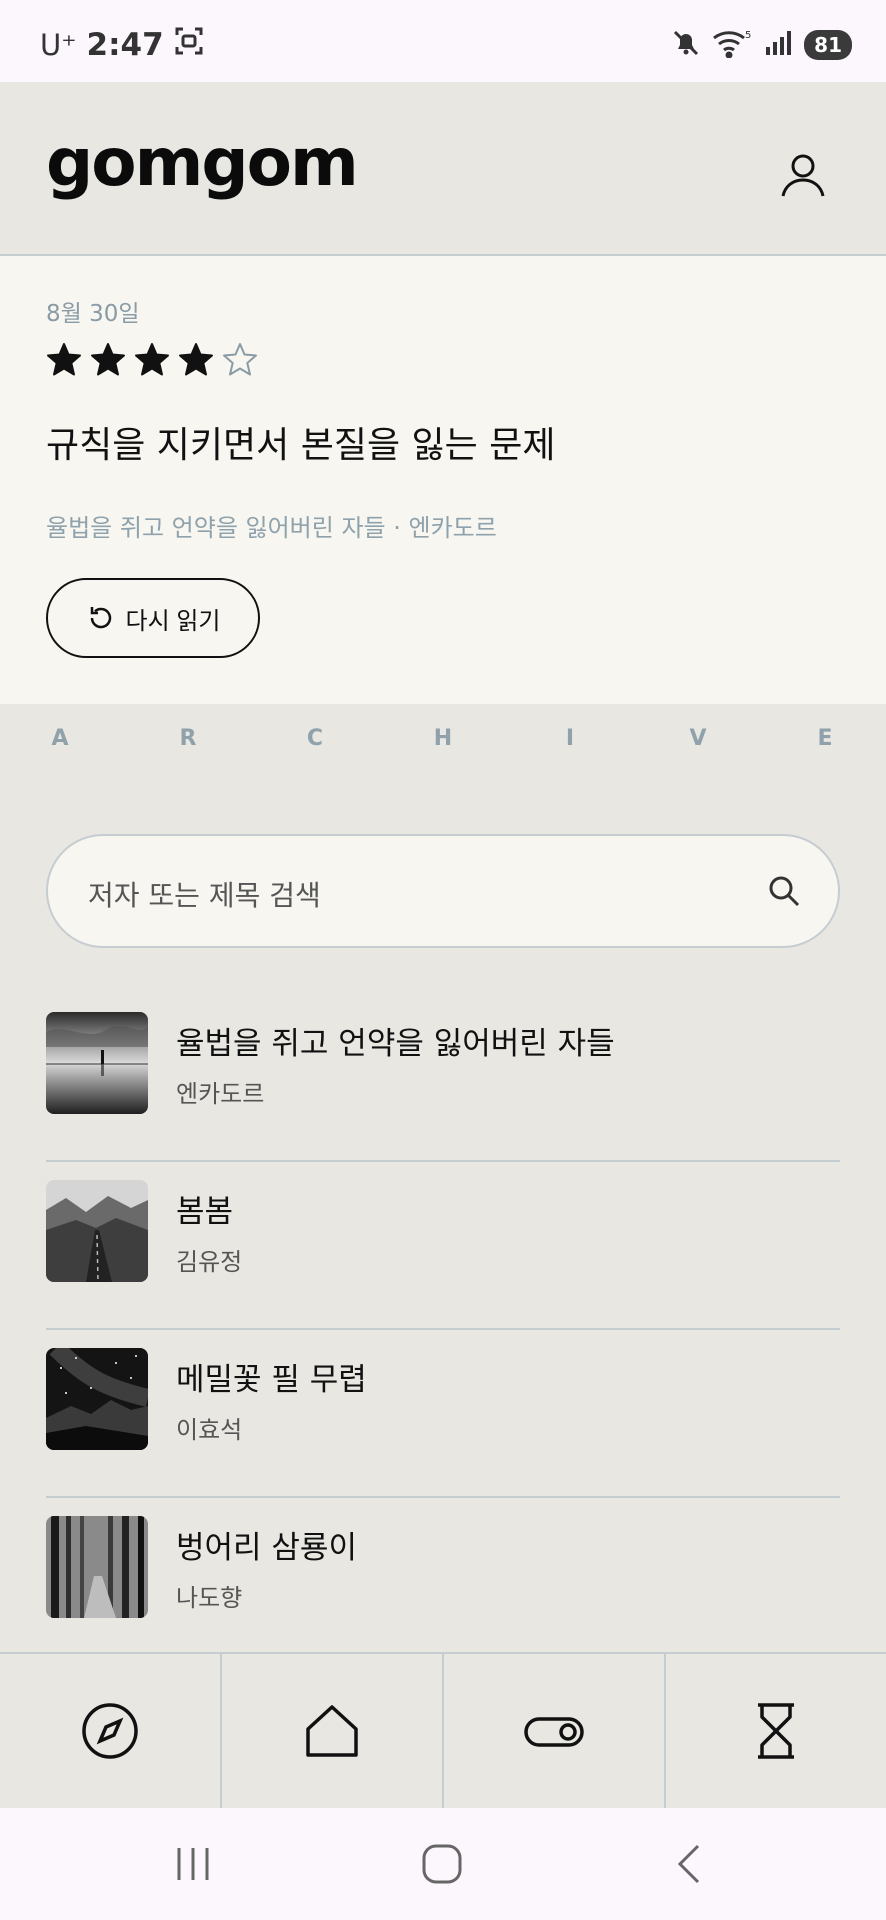  What do you see at coordinates (58, 45) in the screenshot?
I see `carrier-label: U⁺` at bounding box center [58, 45].